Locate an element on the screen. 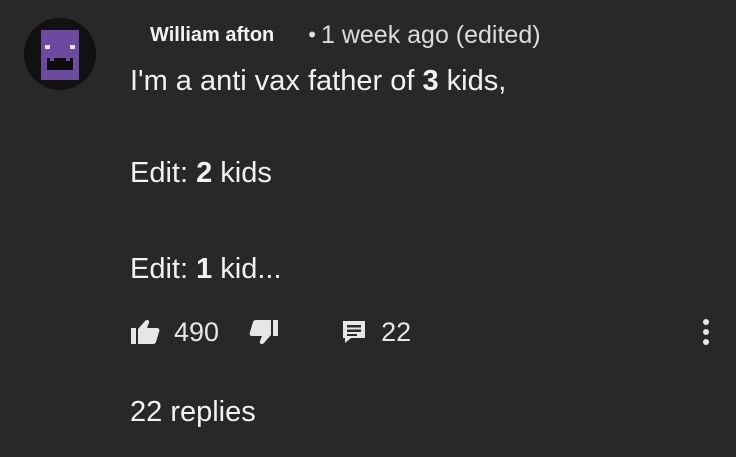 The width and height of the screenshot is (736, 457). purple-guy-avatar-icon is located at coordinates (60, 54).